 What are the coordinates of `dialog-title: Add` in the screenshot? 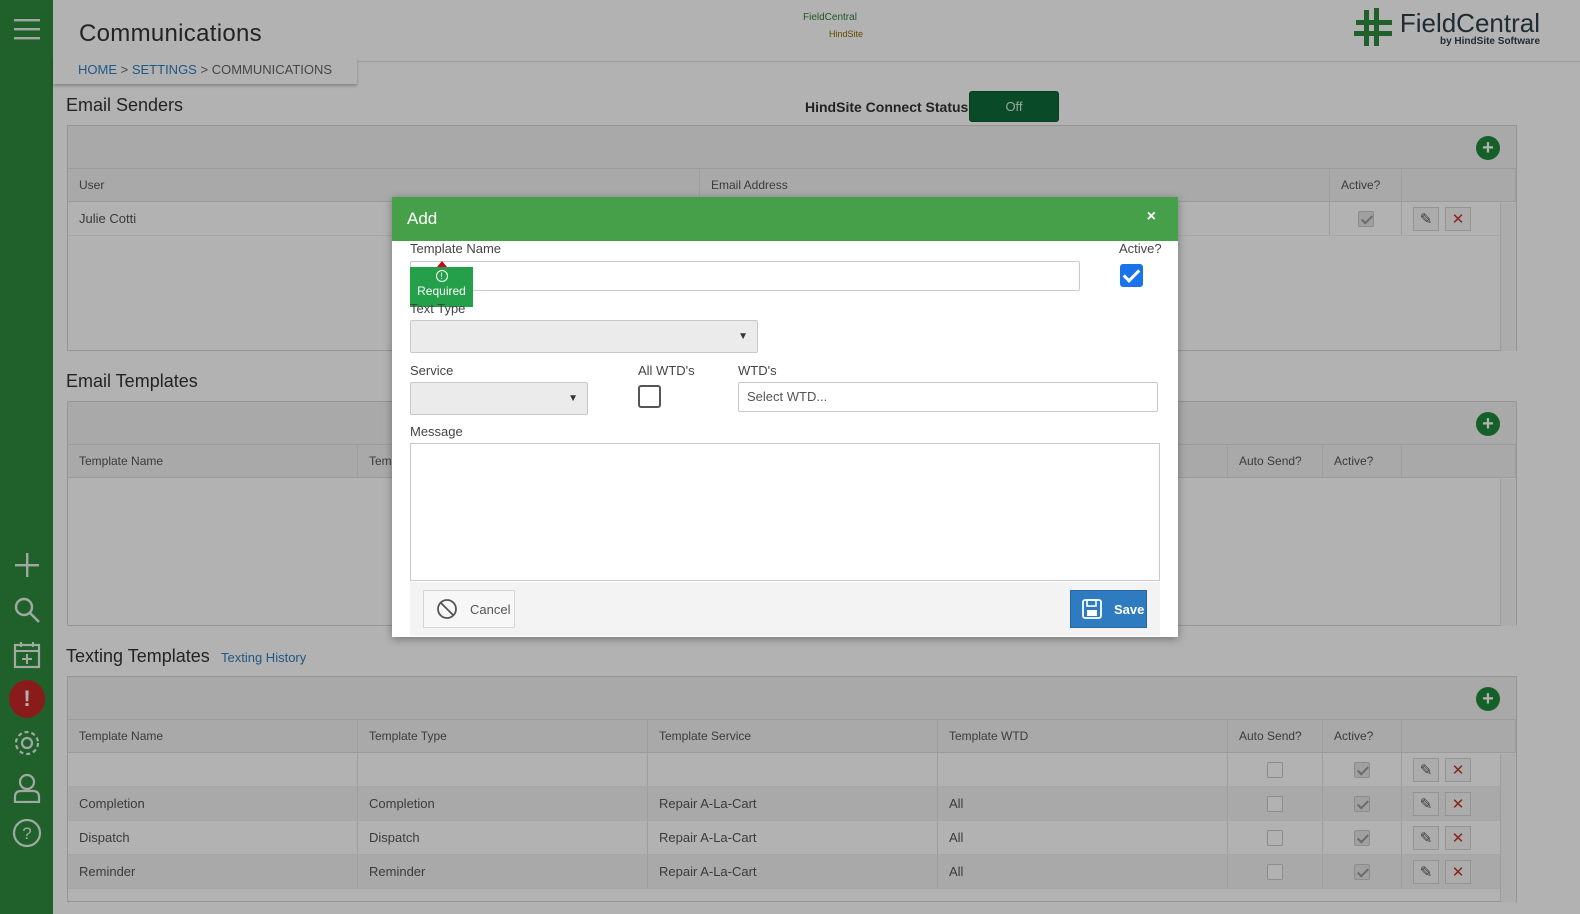 It's located at (422, 218).